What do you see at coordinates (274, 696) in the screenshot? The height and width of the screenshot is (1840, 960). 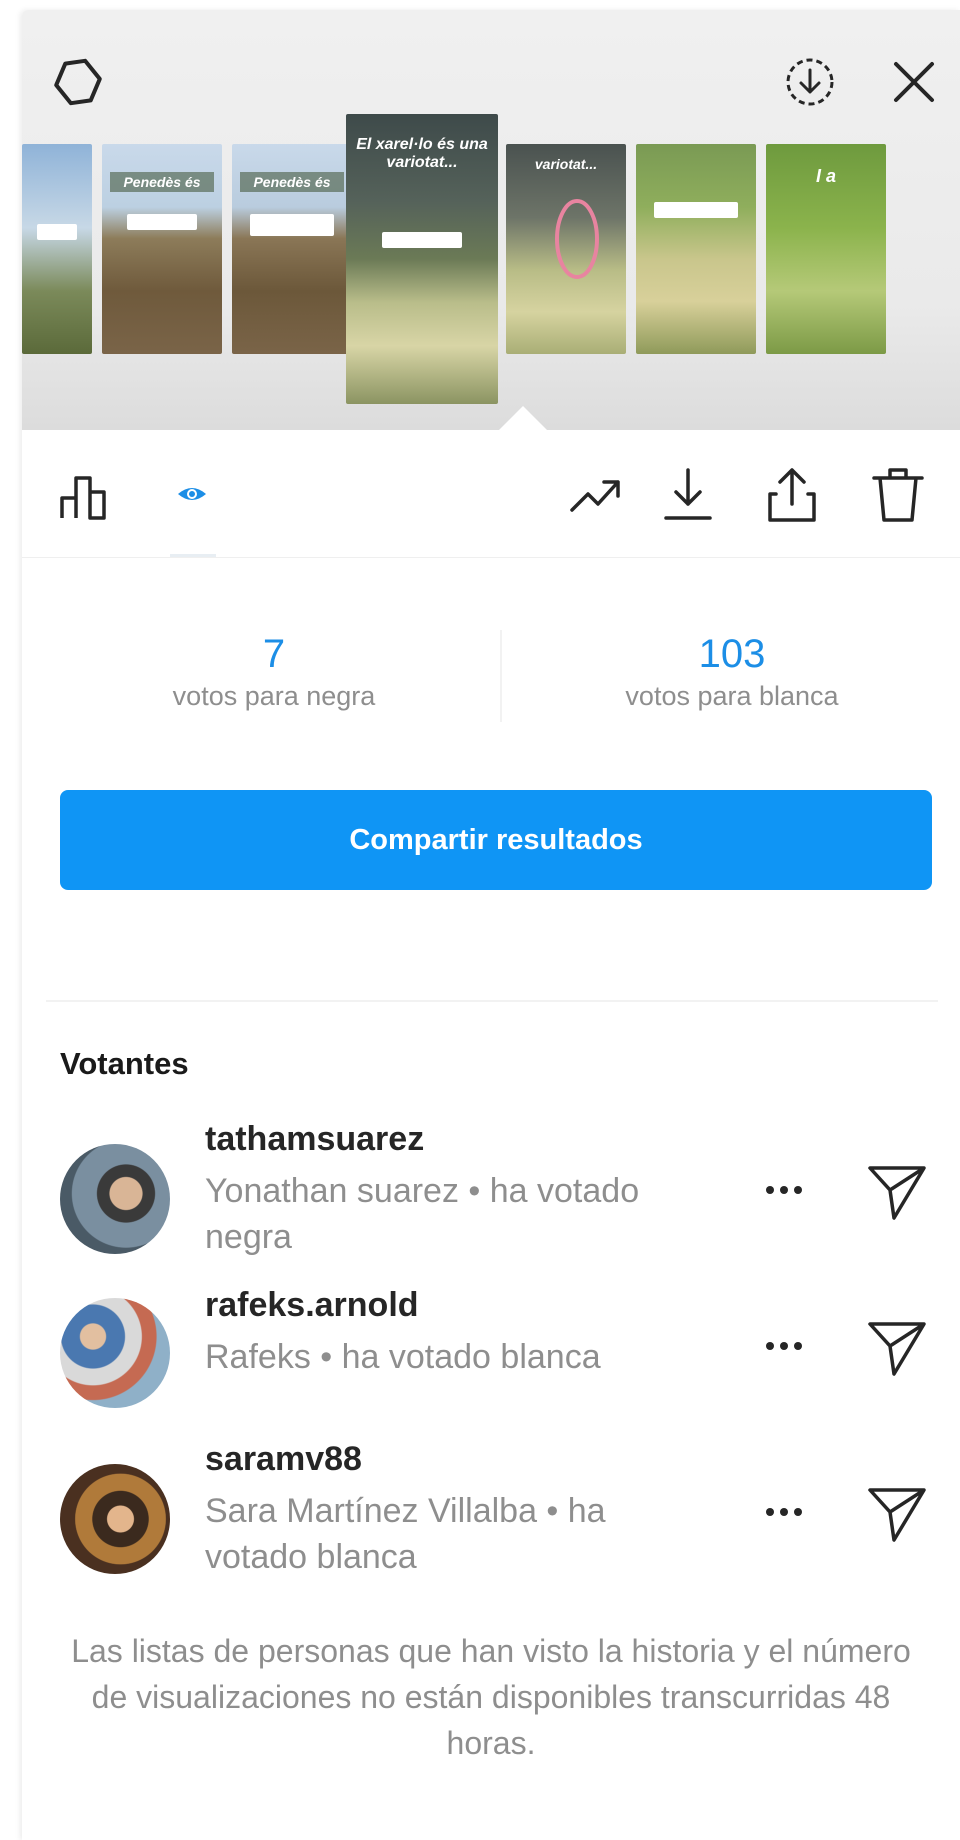 I see `stat-label: votos para negra` at bounding box center [274, 696].